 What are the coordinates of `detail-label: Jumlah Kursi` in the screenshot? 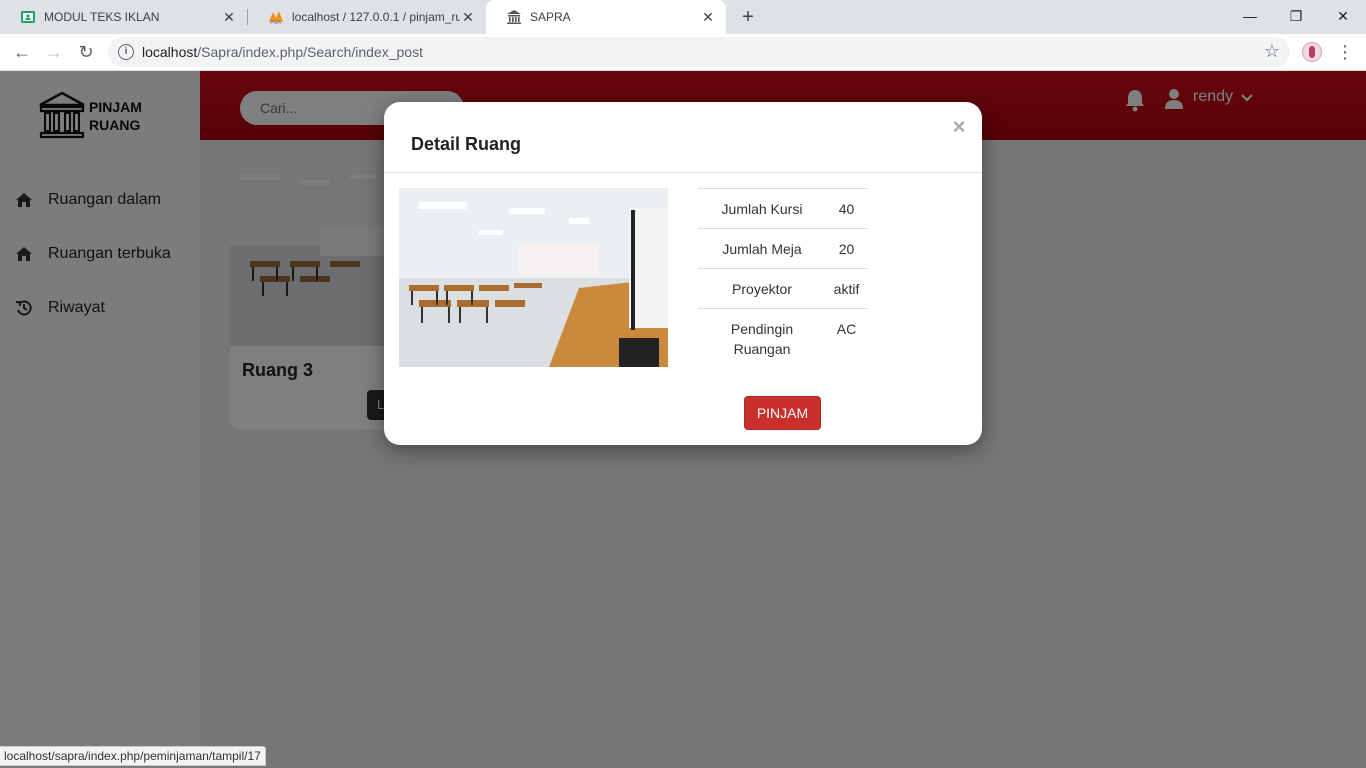 It's located at (762, 208).